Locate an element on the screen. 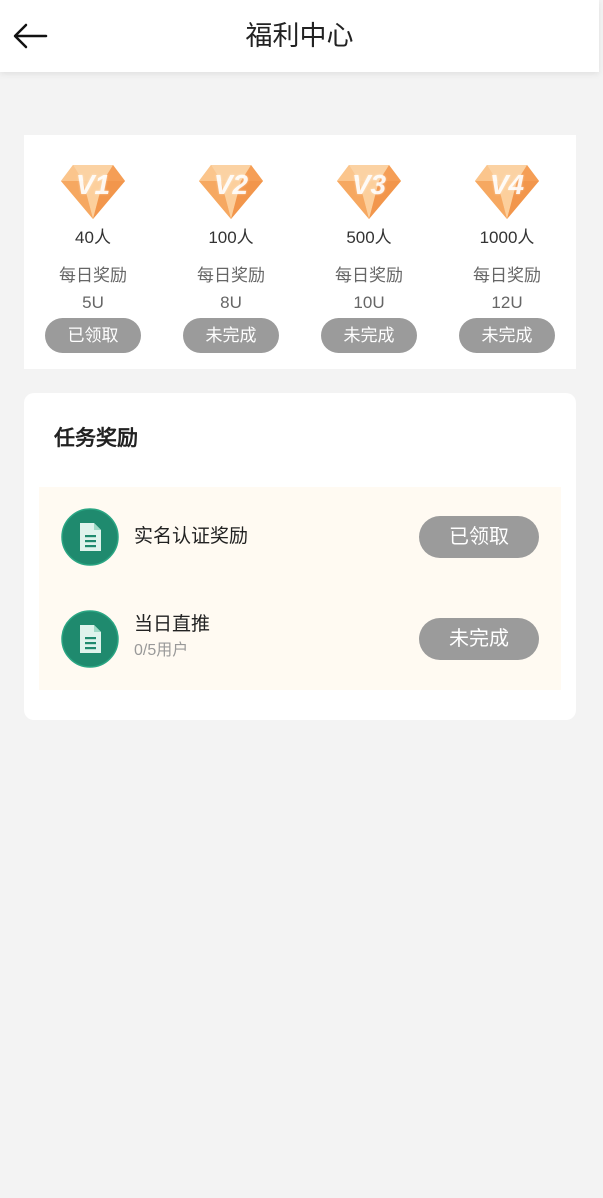 This screenshot has width=603, height=1198. level-item-v2: V2 100人 每日奖励 8U 未完成 is located at coordinates (231, 252).